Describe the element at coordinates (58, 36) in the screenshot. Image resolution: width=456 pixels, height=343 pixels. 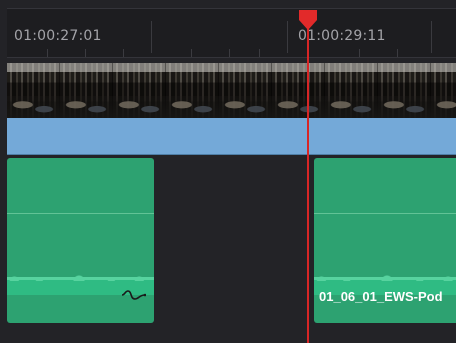
I see `ruler-timecode-left: 01:00:27:01` at that location.